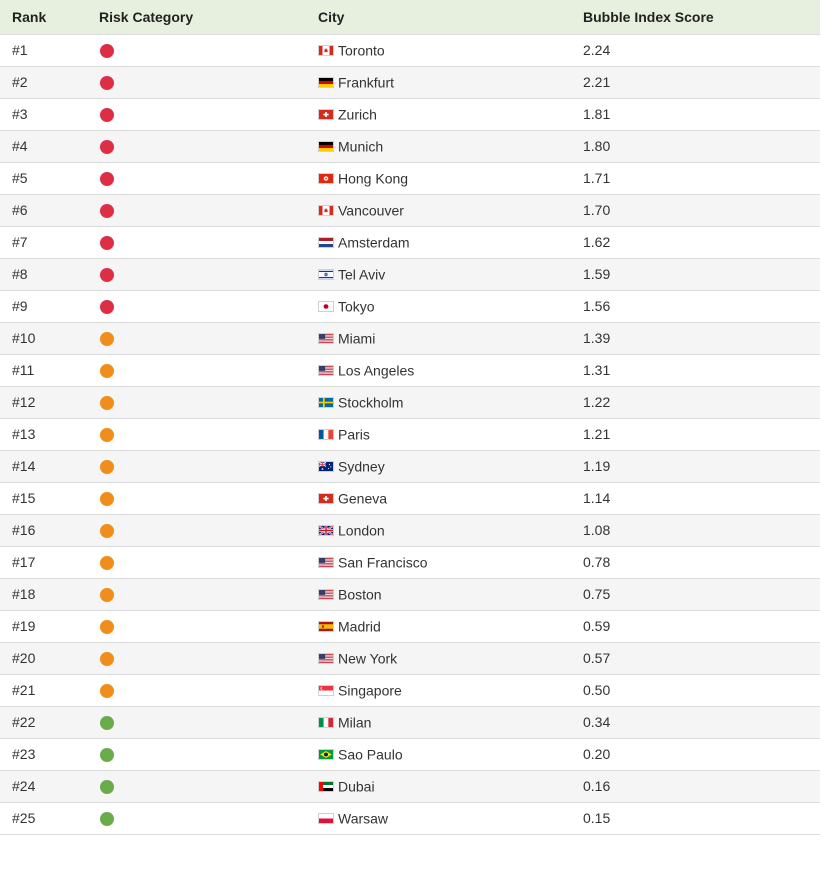 The width and height of the screenshot is (822, 871). What do you see at coordinates (410, 722) in the screenshot?
I see `table-row: #22 Milan 0.34` at bounding box center [410, 722].